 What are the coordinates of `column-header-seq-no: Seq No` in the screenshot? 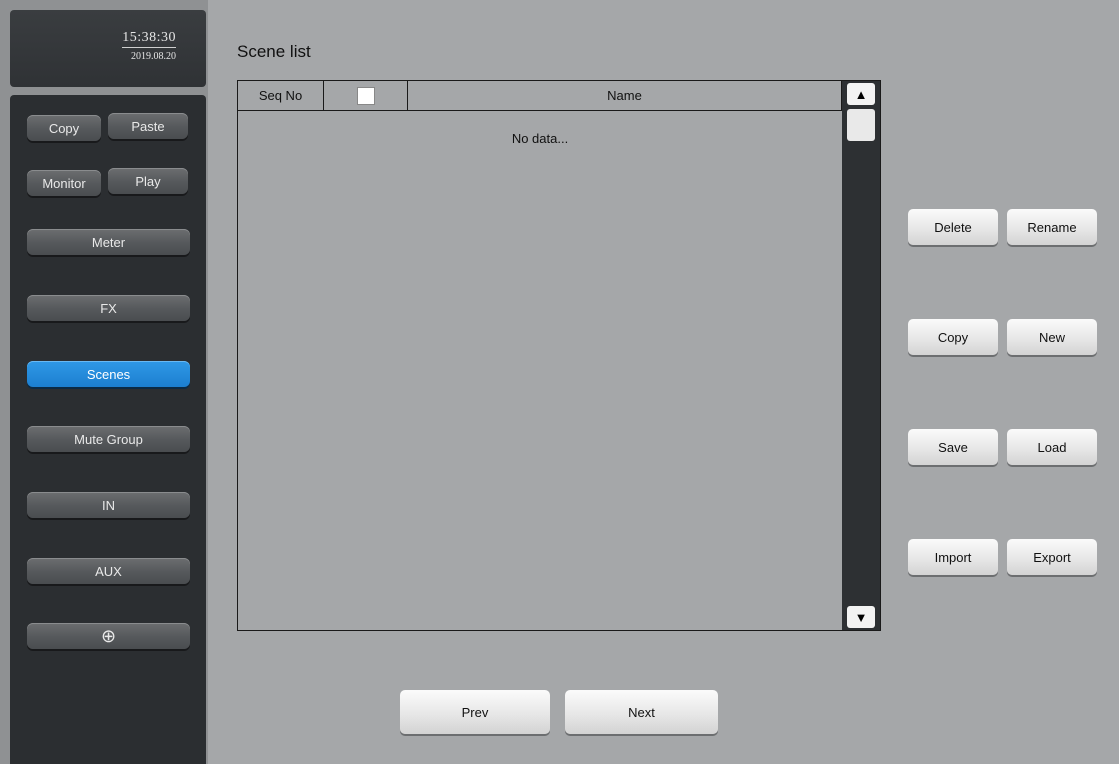 It's located at (281, 95).